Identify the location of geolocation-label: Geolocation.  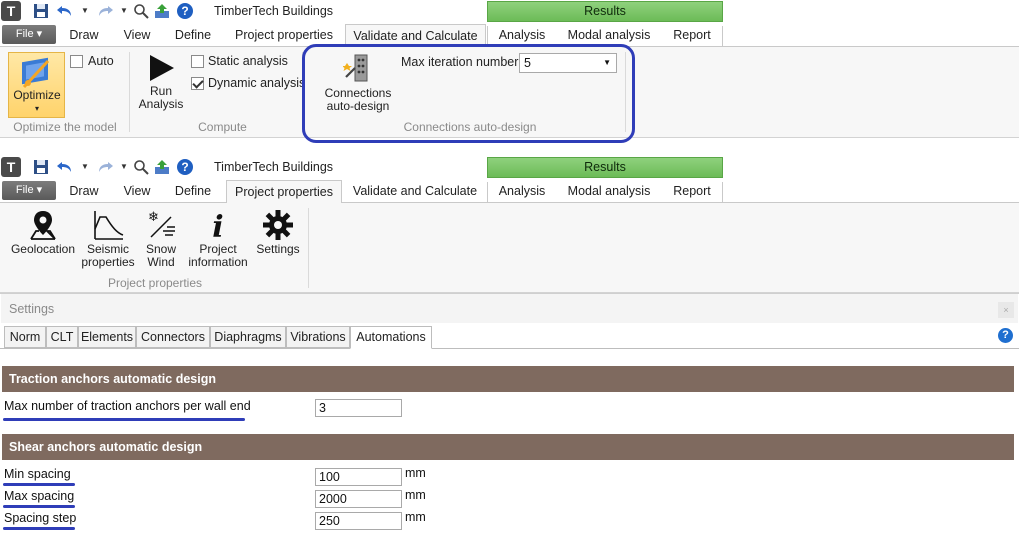
(43, 249).